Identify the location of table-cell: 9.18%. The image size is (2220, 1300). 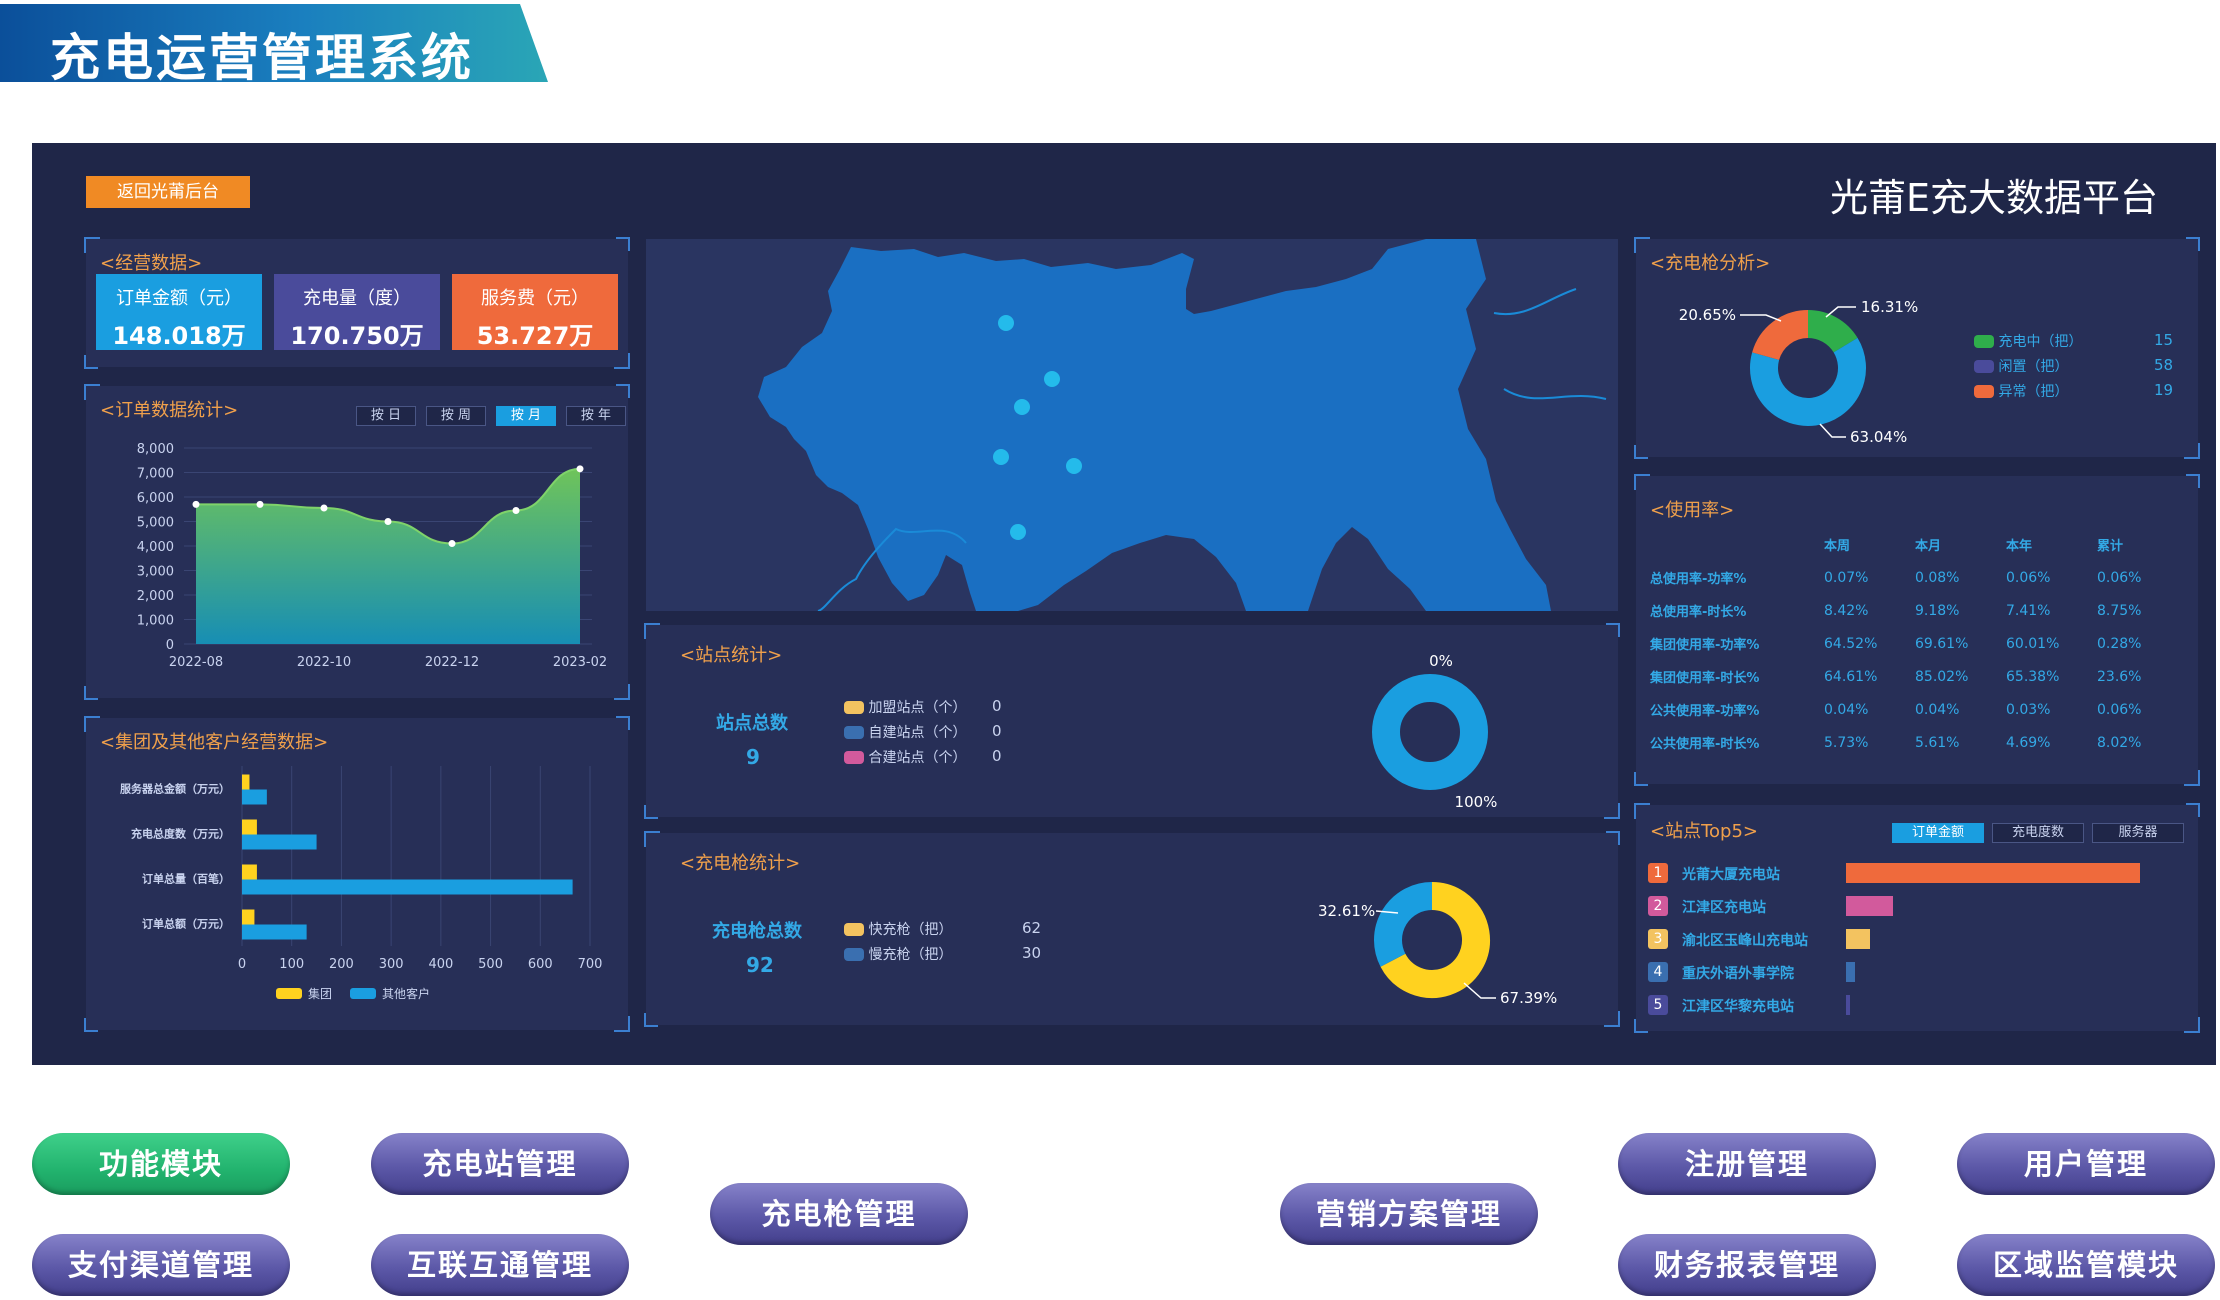
(1937, 610).